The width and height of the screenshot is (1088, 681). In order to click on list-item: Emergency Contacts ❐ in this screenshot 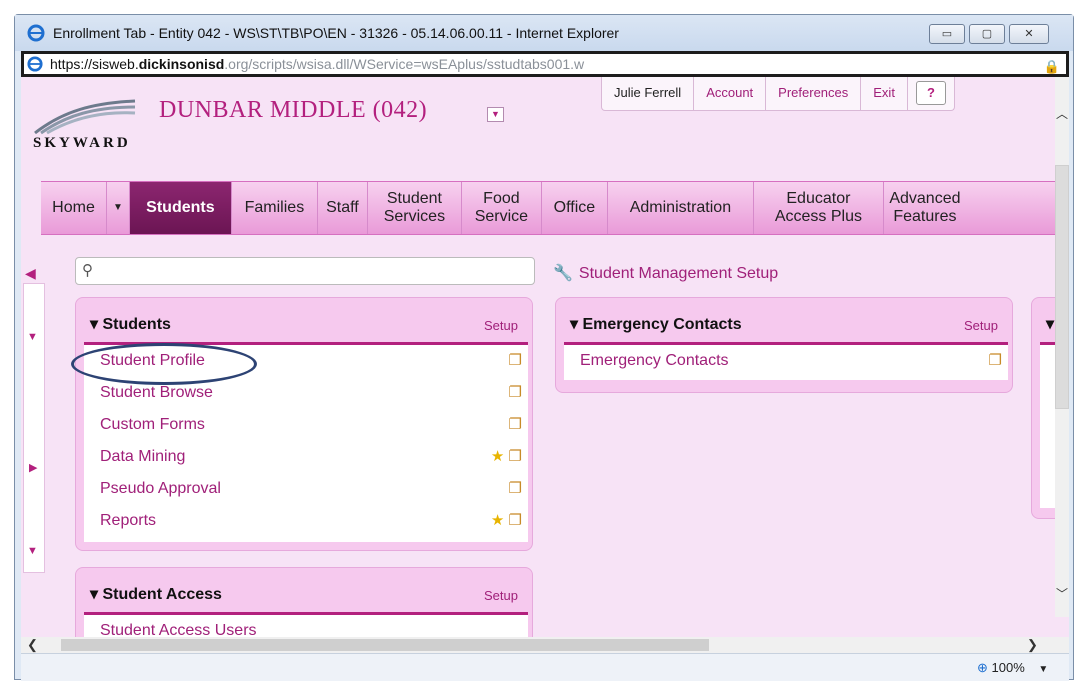, I will do `click(786, 361)`.